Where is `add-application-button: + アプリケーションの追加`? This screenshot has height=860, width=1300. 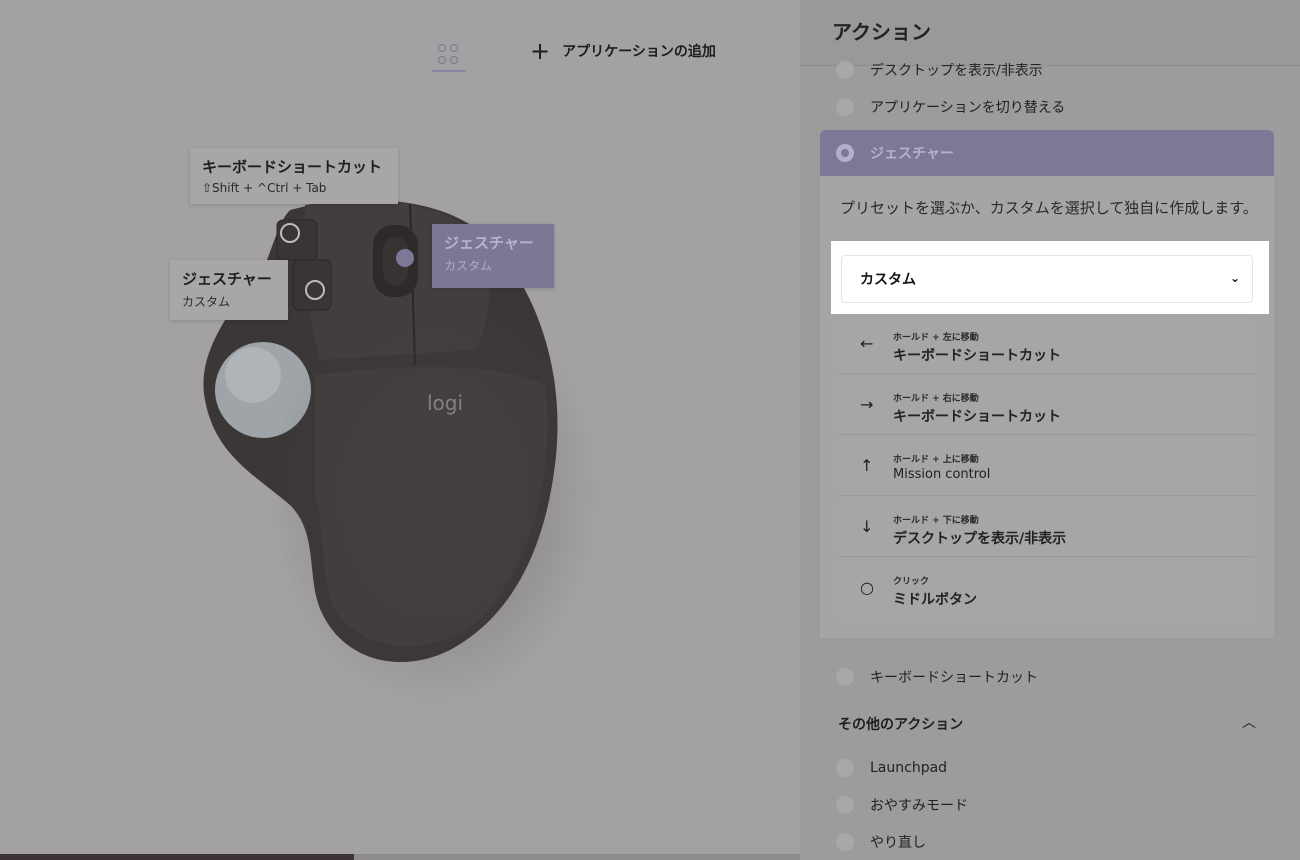
add-application-button: + アプリケーションの追加 is located at coordinates (623, 51).